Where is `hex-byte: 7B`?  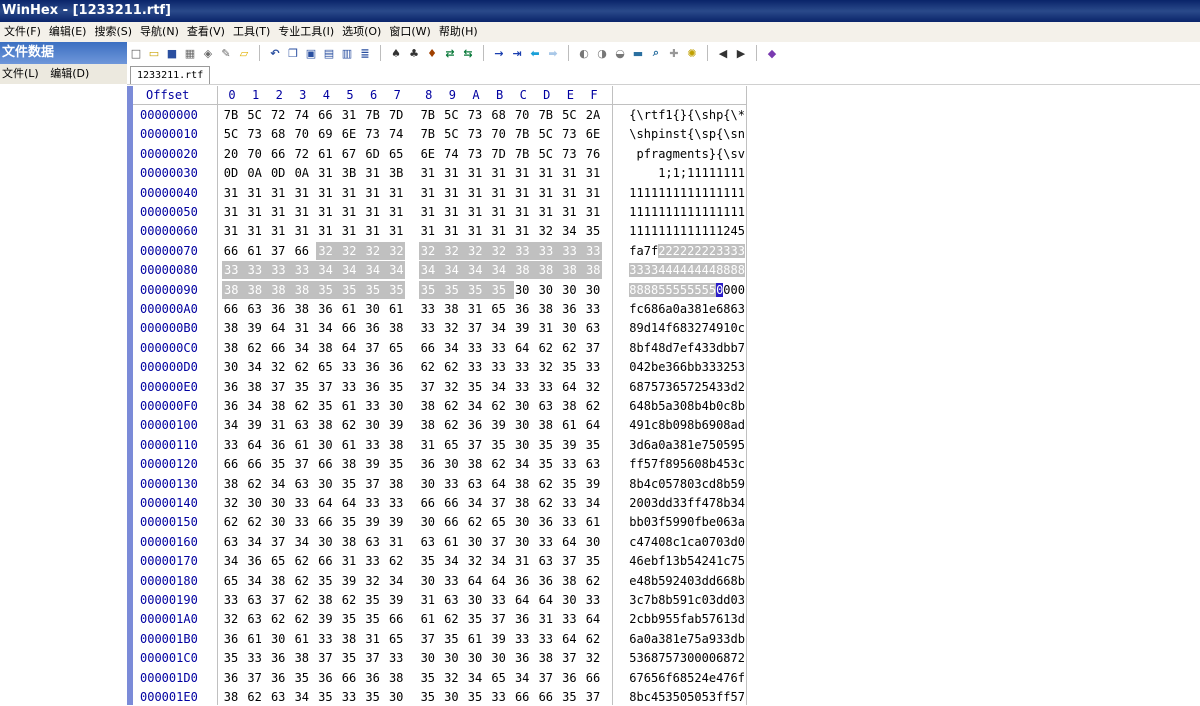 hex-byte: 7B is located at coordinates (231, 115).